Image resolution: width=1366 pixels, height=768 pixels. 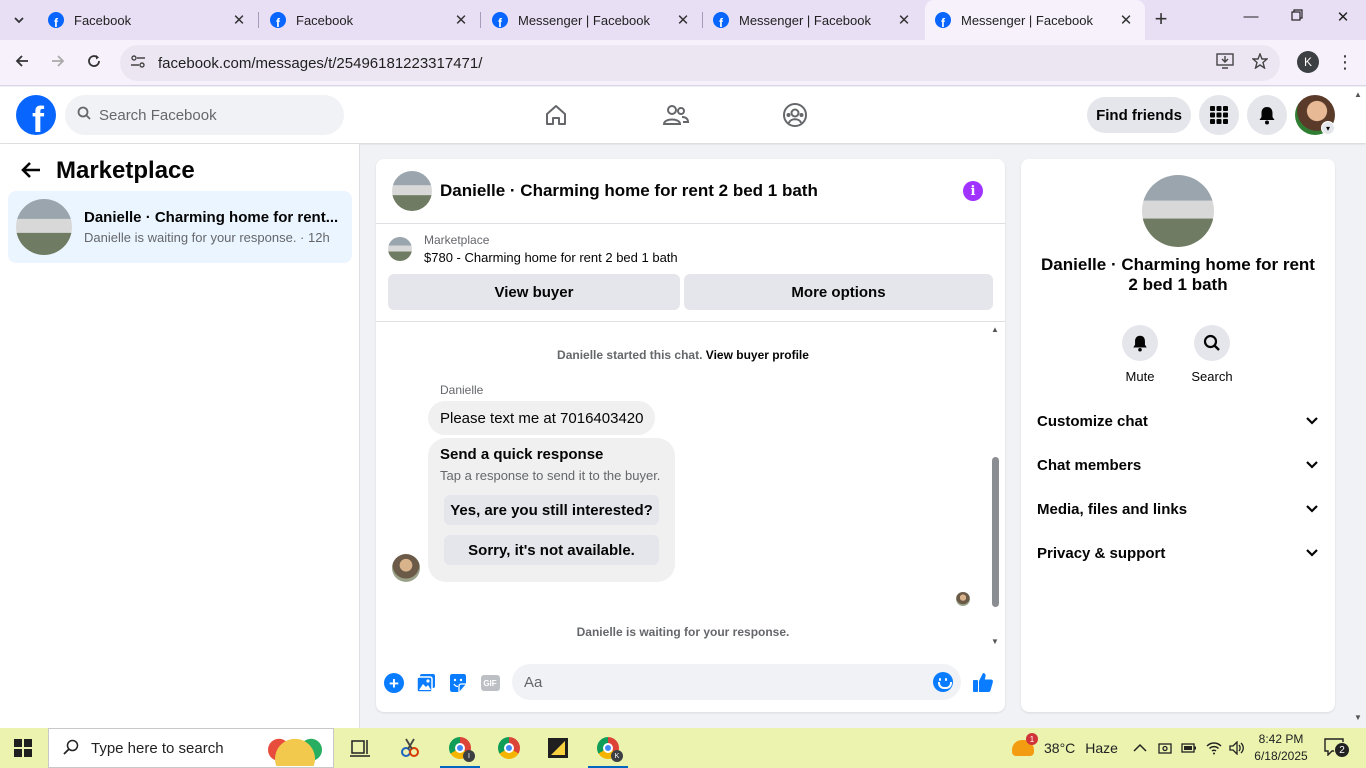 What do you see at coordinates (94, 63) in the screenshot?
I see `reload-button` at bounding box center [94, 63].